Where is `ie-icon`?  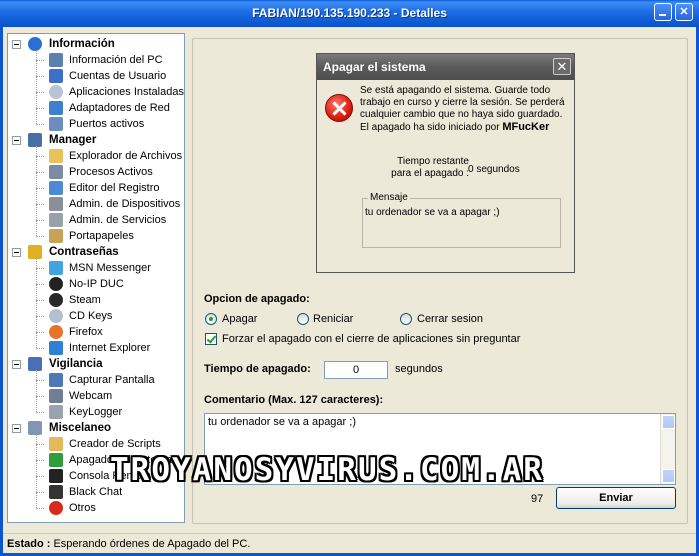
ie-icon is located at coordinates (56, 348).